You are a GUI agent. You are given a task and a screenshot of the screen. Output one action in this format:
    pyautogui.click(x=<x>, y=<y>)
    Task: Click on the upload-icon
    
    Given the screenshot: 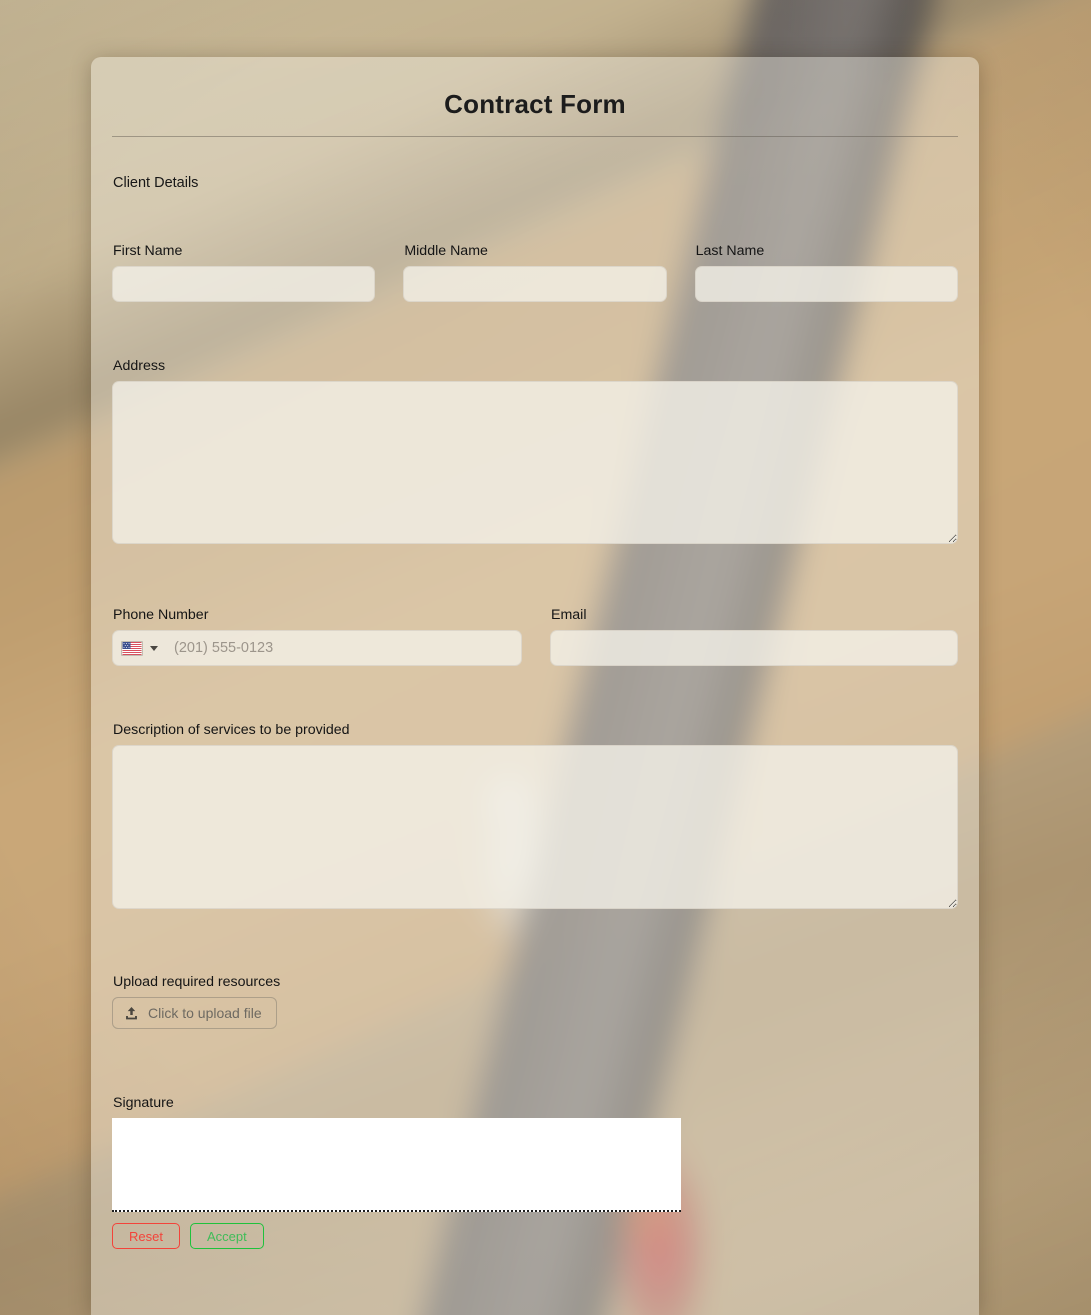 What is the action you would take?
    pyautogui.click(x=131, y=1012)
    